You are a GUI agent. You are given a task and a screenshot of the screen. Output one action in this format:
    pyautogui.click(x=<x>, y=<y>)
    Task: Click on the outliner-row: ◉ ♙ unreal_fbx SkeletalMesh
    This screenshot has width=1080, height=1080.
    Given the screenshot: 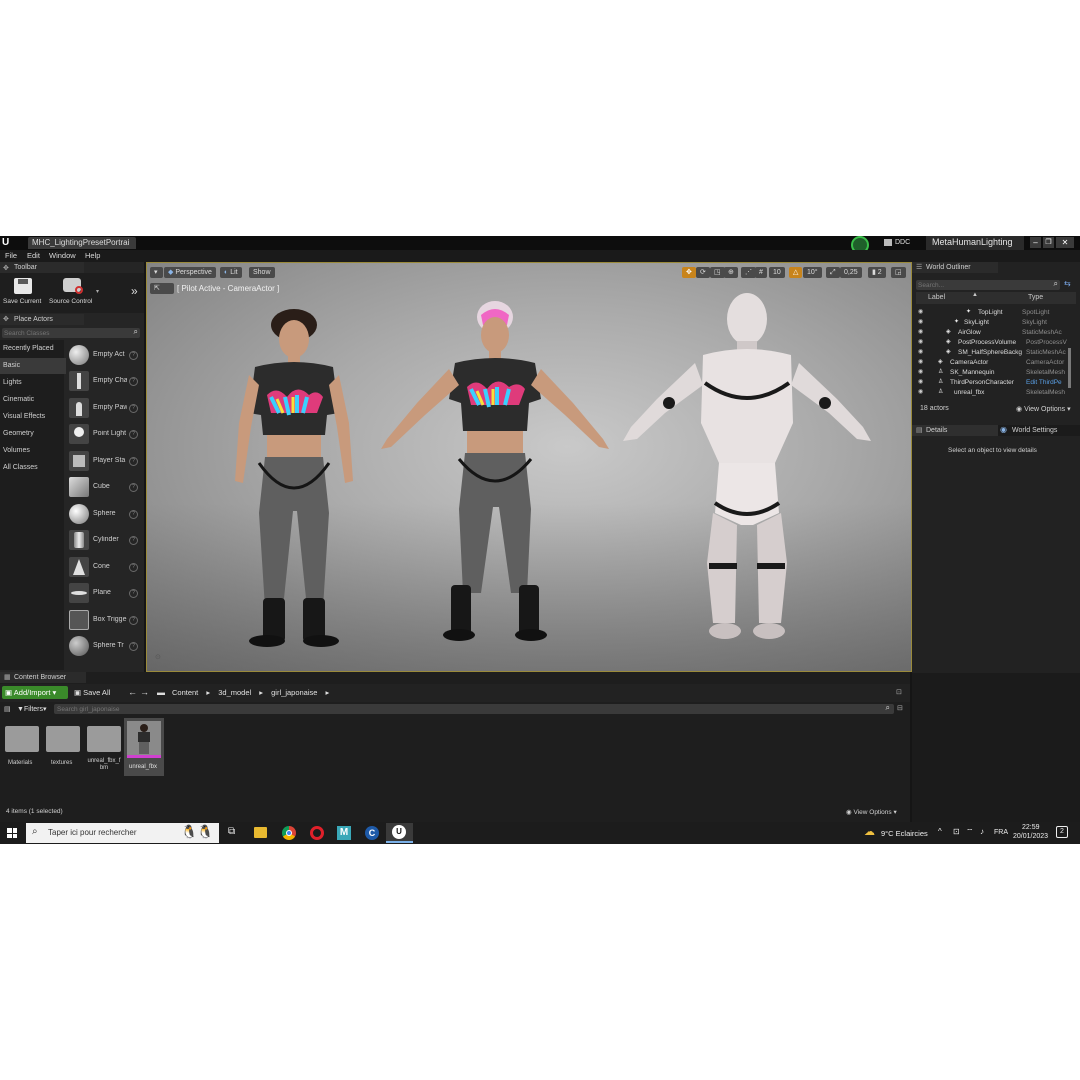 What is the action you would take?
    pyautogui.click(x=996, y=393)
    